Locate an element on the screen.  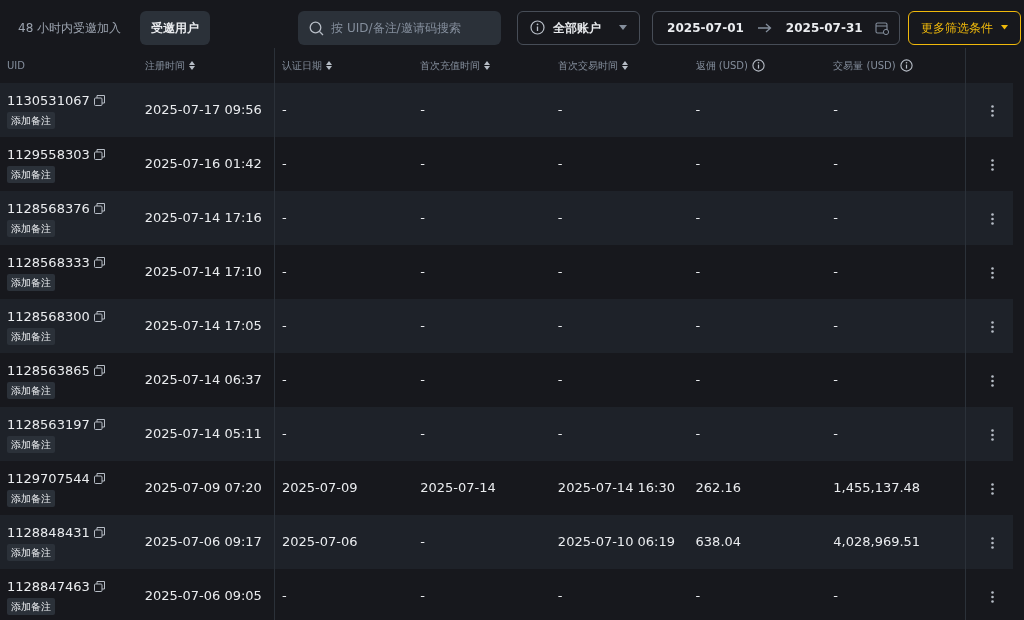
table-cell: 2025-07-14 17:10 is located at coordinates (203, 272).